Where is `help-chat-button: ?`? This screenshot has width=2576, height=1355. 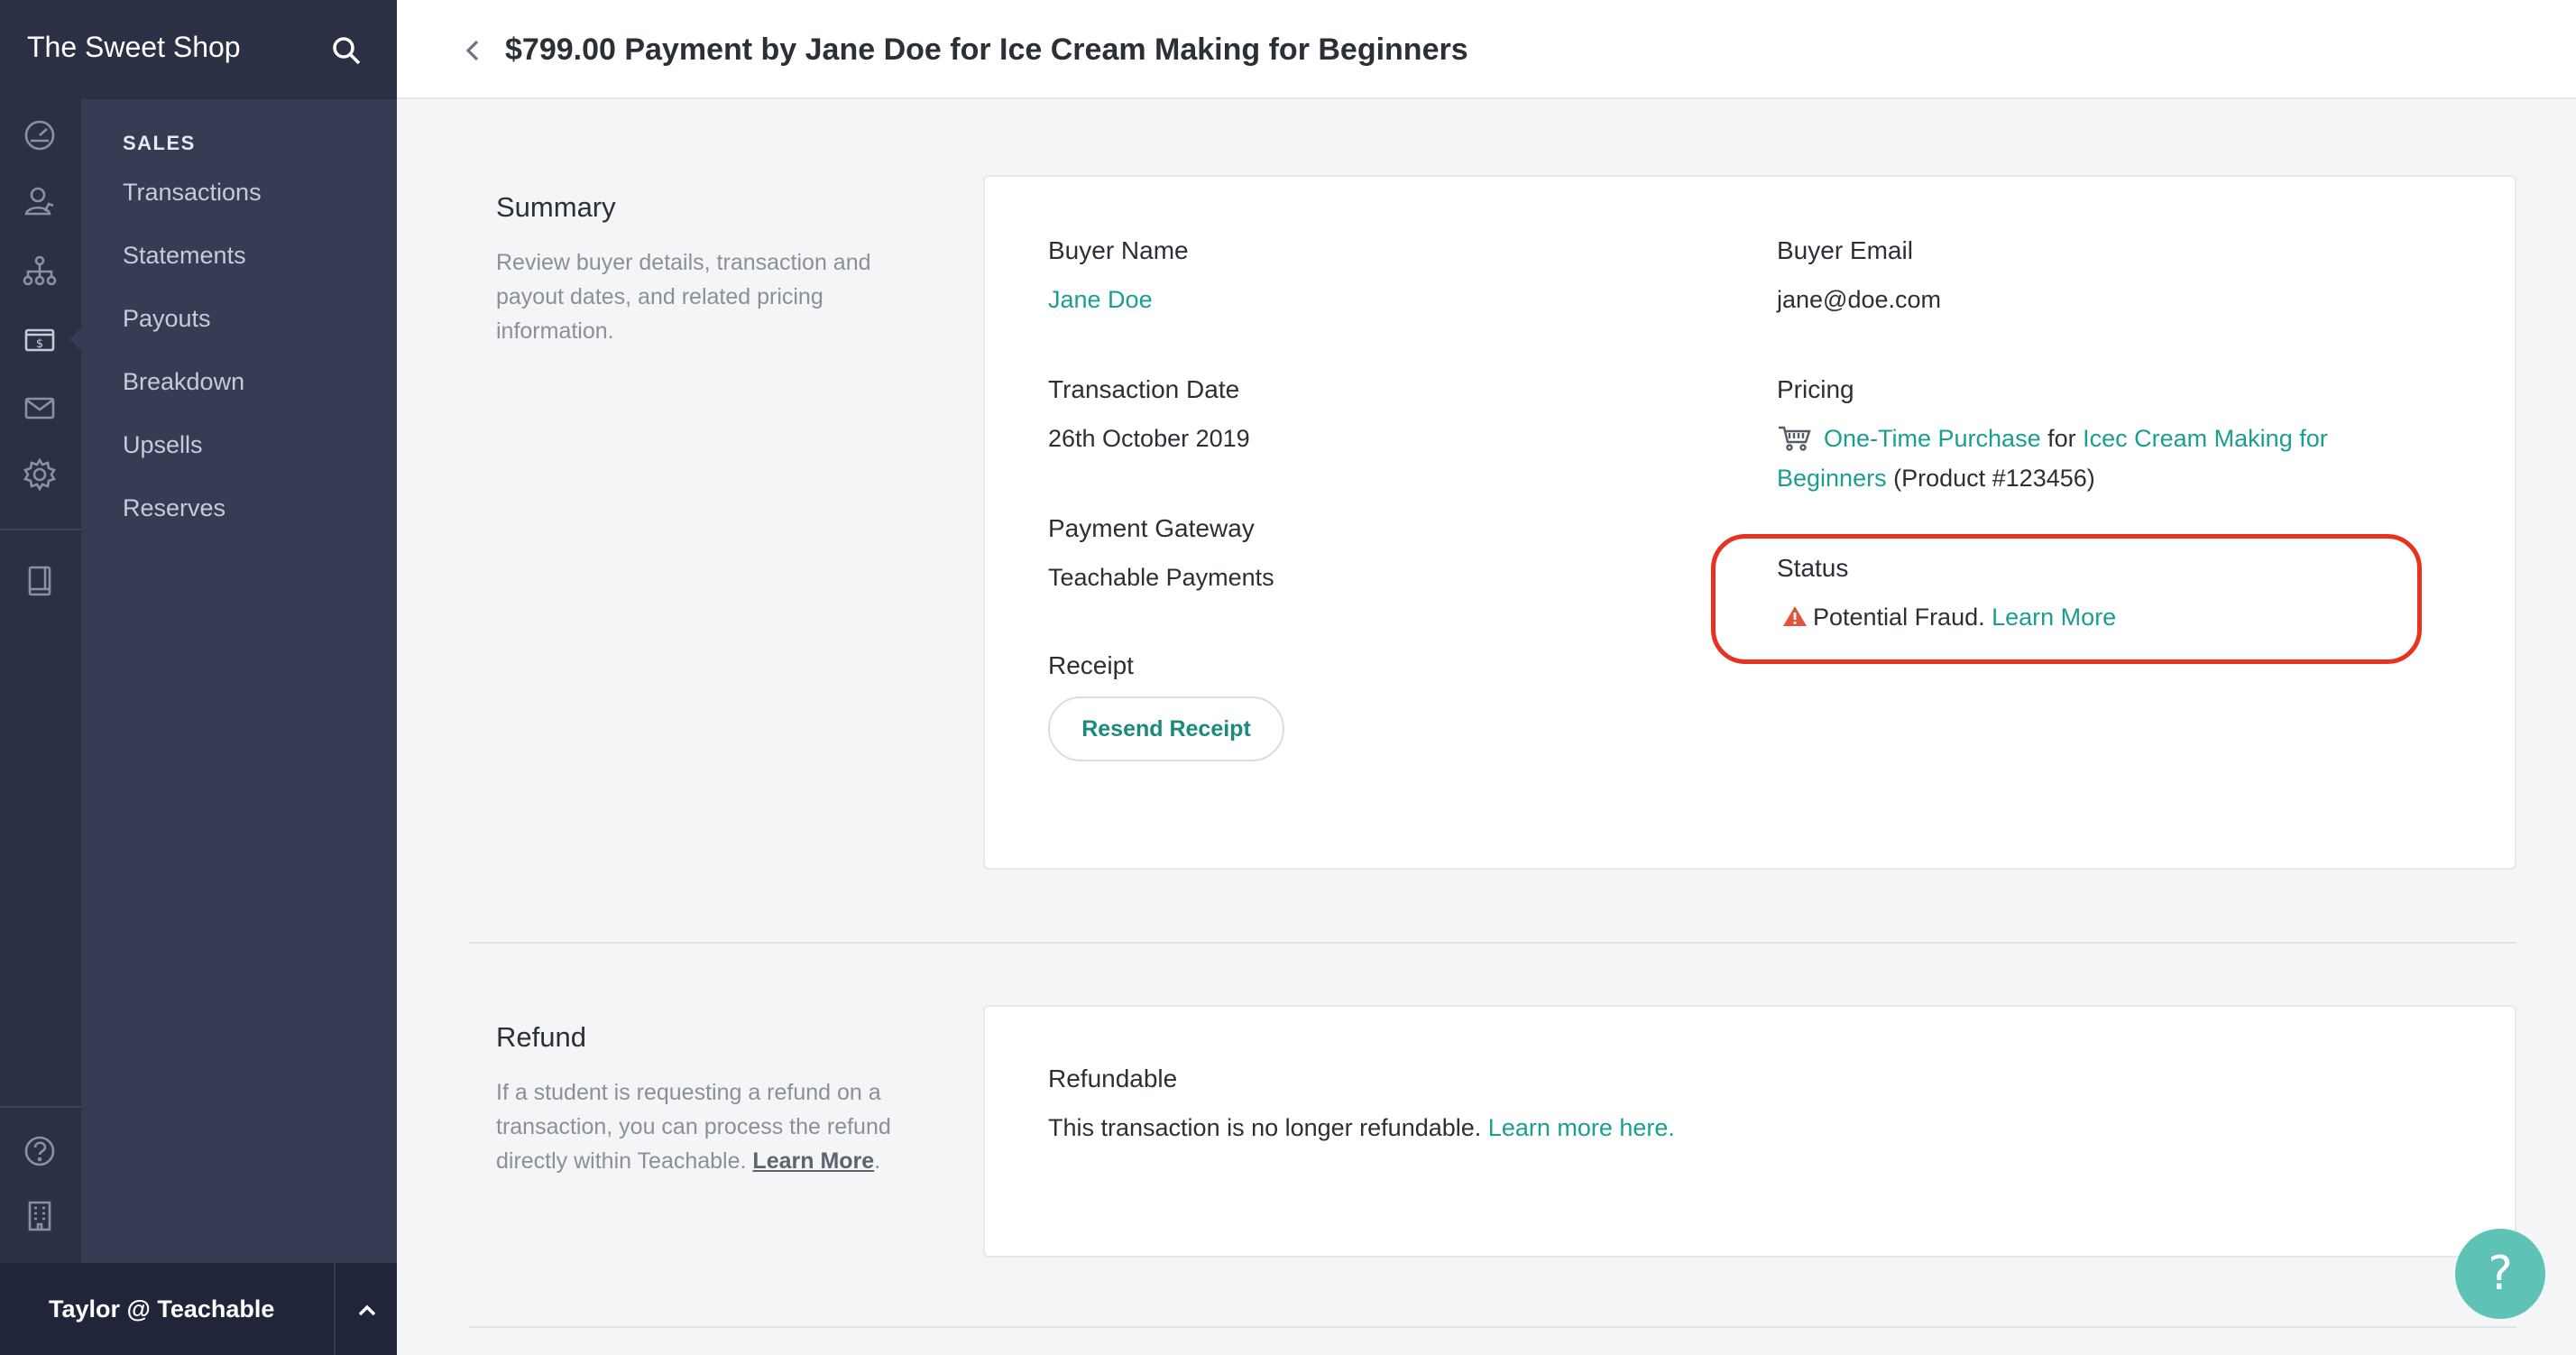
help-chat-button: ? is located at coordinates (2500, 1274).